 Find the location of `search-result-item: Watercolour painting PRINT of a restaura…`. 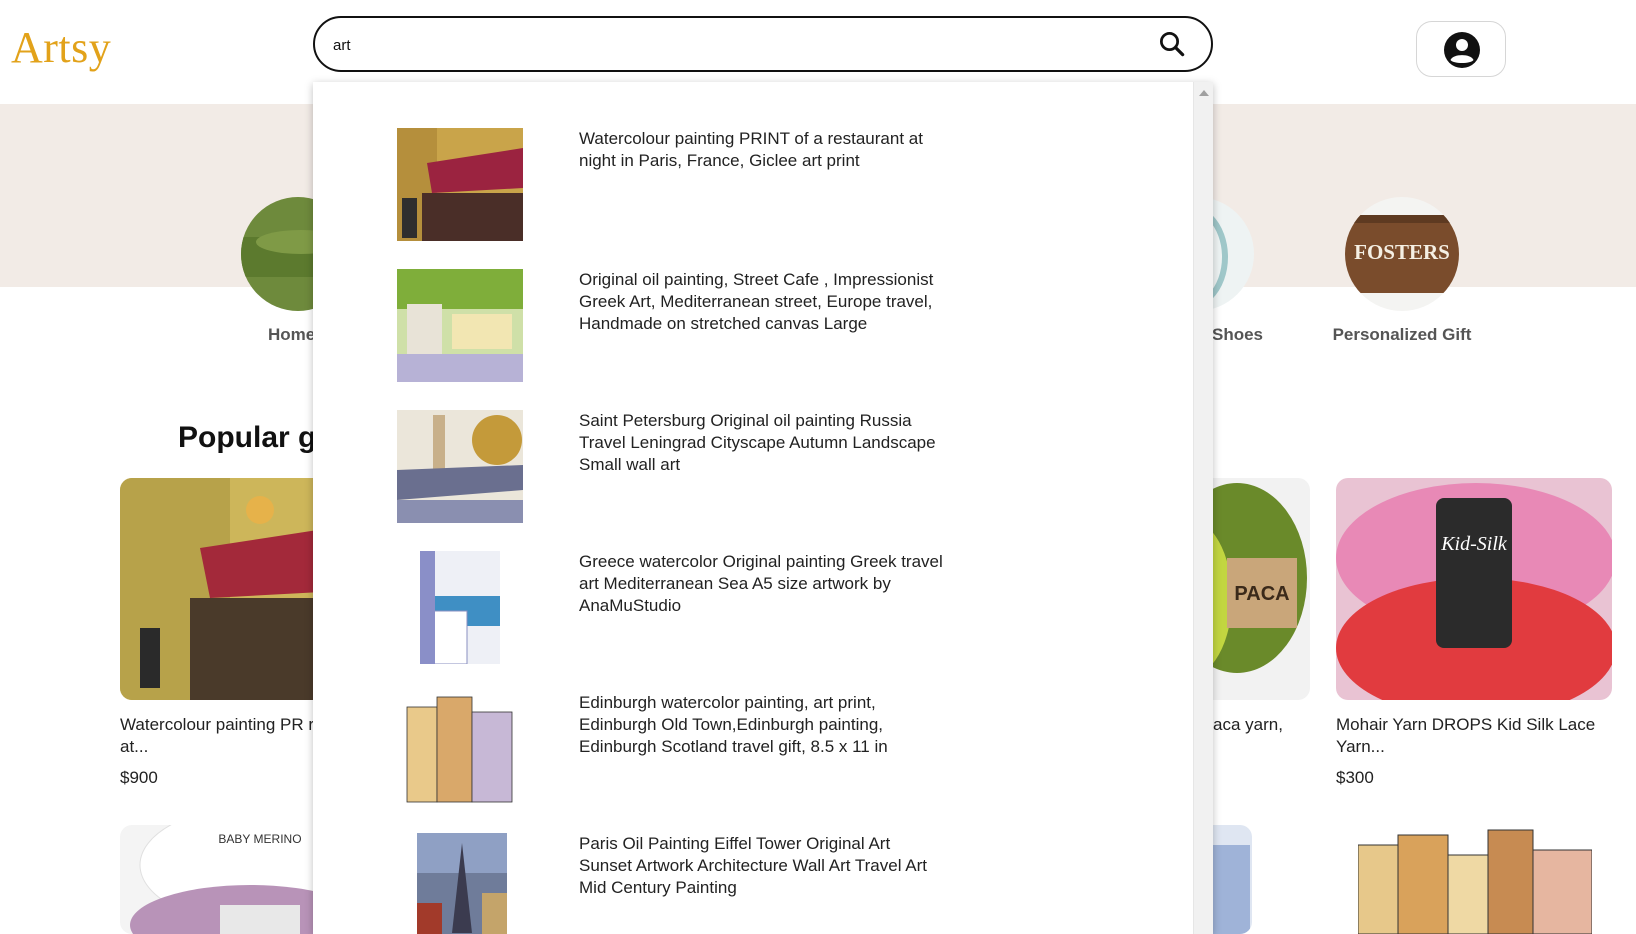

search-result-item: Watercolour painting PRINT of a restaura… is located at coordinates (753, 198).